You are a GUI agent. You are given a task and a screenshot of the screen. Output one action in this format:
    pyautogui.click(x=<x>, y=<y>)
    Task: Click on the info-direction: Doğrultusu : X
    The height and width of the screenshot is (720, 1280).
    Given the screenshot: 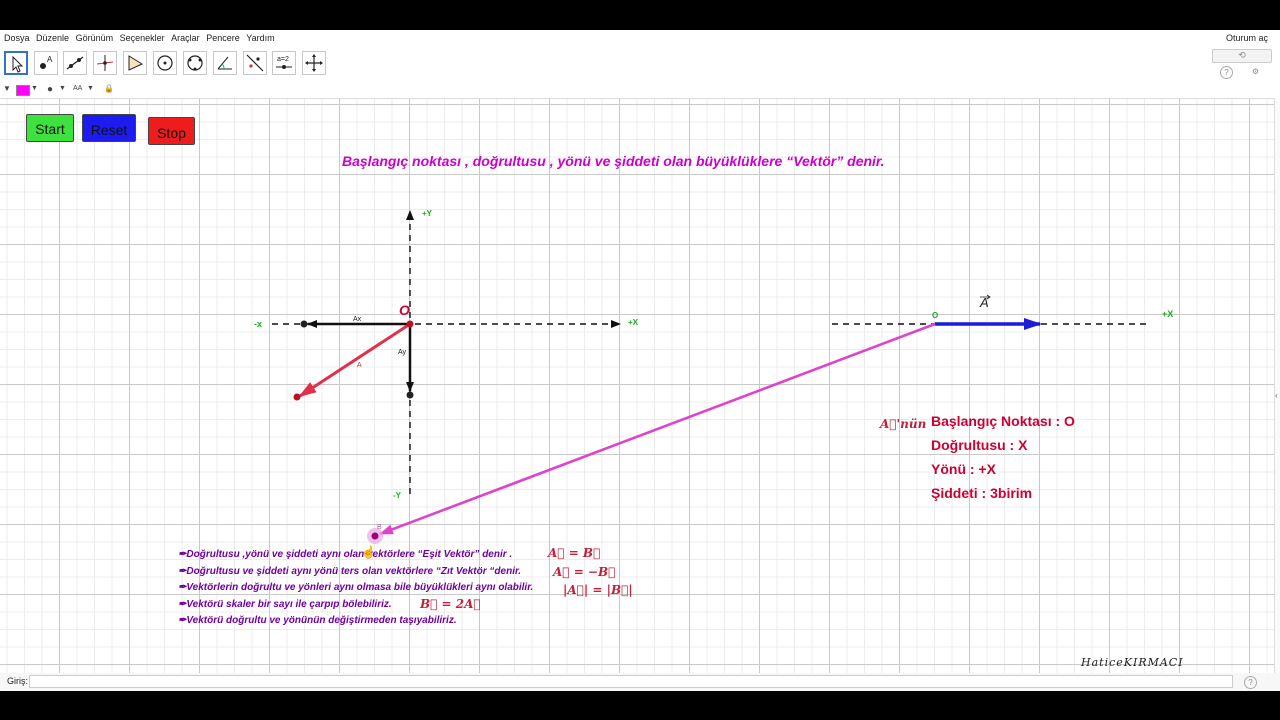 What is the action you would take?
    pyautogui.click(x=979, y=445)
    